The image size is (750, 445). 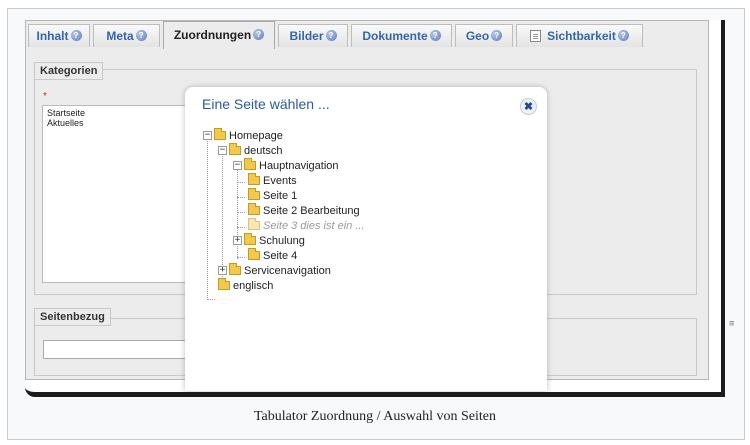 What do you see at coordinates (117, 194) in the screenshot?
I see `kategorien-list: Startseite Aktuelles` at bounding box center [117, 194].